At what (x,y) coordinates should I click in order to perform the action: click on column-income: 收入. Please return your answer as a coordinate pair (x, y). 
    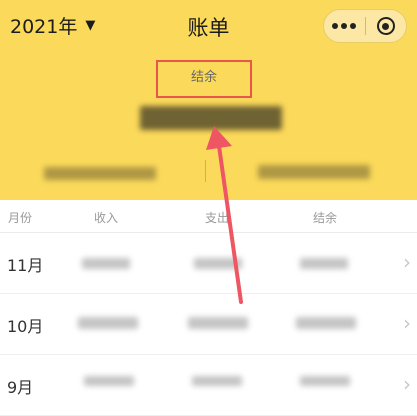
    Looking at the image, I should click on (106, 218).